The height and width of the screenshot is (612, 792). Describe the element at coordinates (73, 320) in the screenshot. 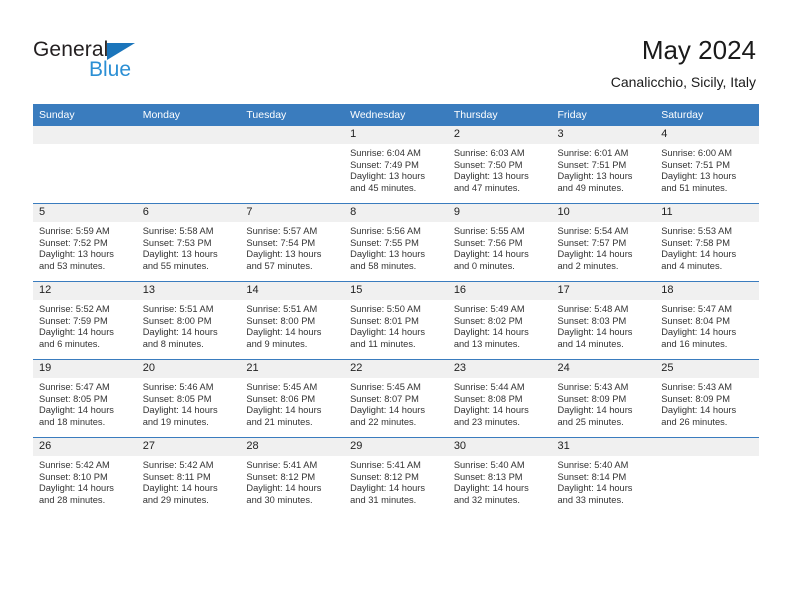

I see `sunset-text: Sunset: 7:59 PM` at that location.